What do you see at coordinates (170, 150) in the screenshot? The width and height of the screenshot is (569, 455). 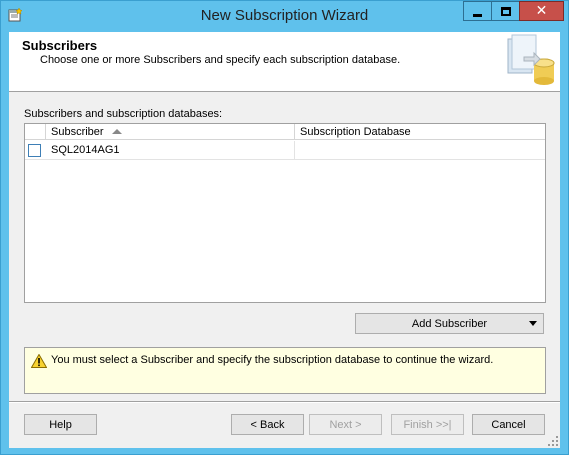 I see `subscriber-cell: SQL2014AG1` at bounding box center [170, 150].